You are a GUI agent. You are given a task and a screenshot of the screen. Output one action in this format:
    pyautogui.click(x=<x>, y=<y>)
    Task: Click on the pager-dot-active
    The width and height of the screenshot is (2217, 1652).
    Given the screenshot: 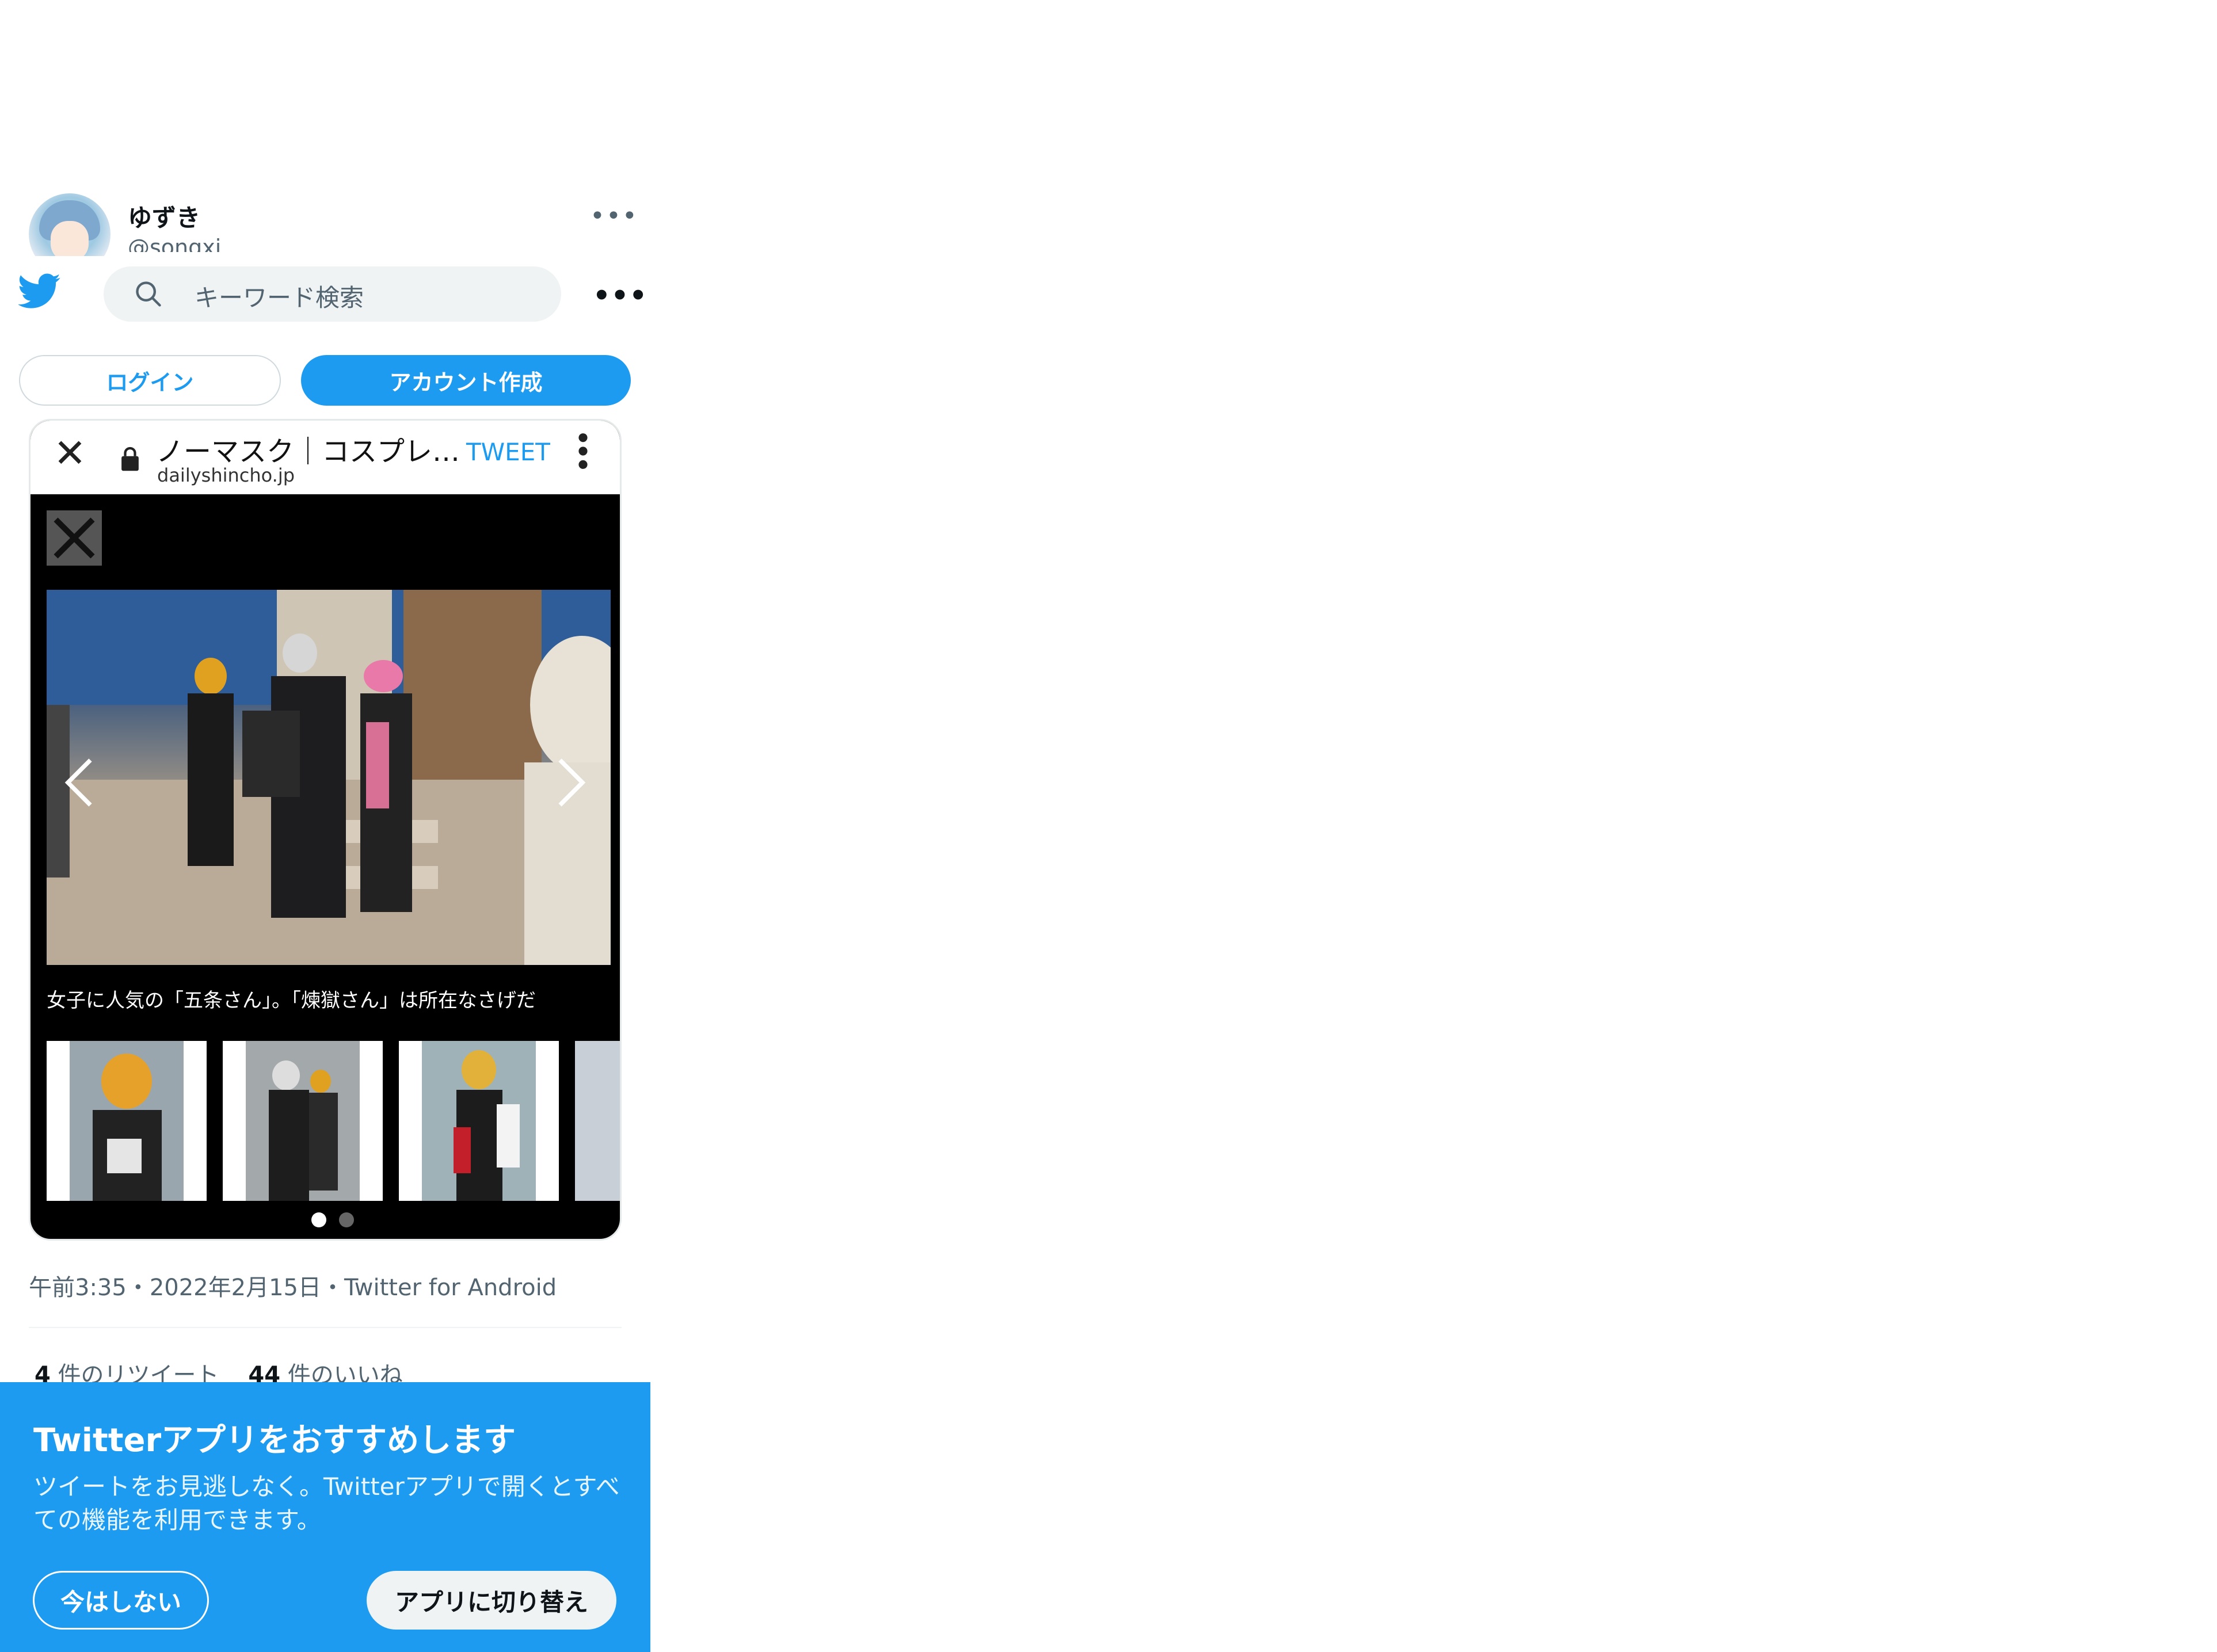 What is the action you would take?
    pyautogui.click(x=318, y=1219)
    